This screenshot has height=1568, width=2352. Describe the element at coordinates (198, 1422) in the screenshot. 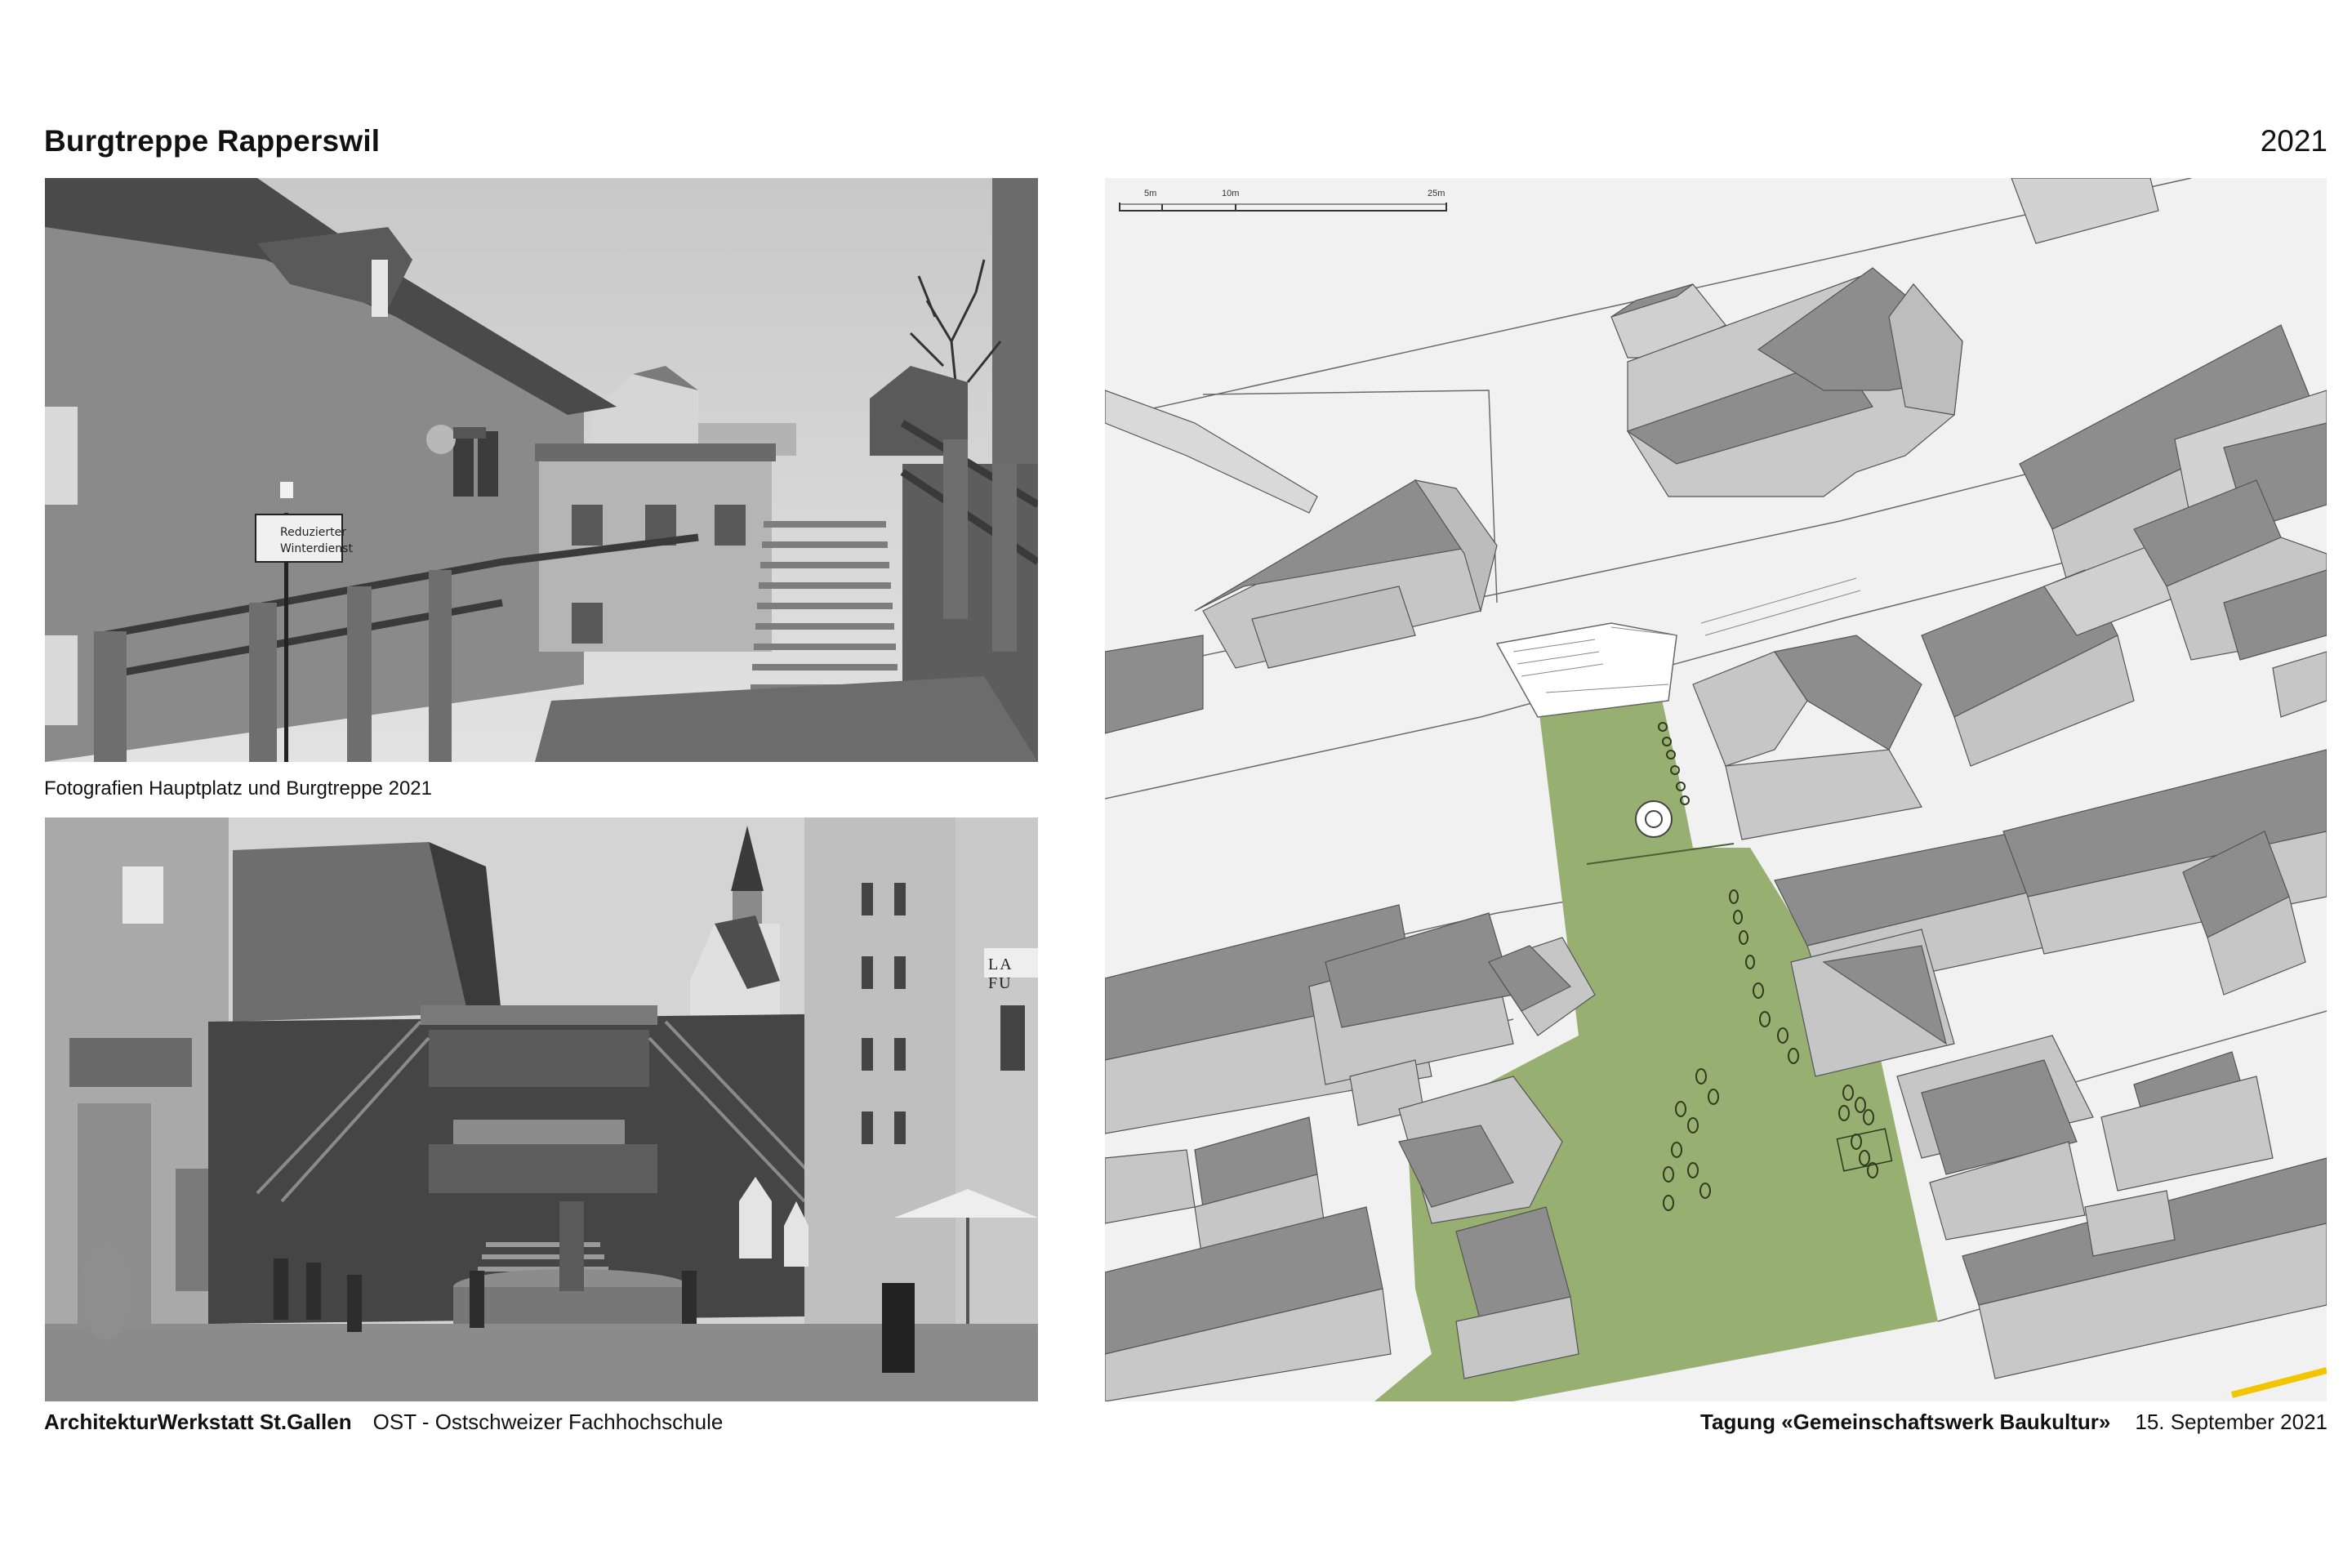

I see `footer-org: ArchitekturWerkstatt St.Gallen` at that location.